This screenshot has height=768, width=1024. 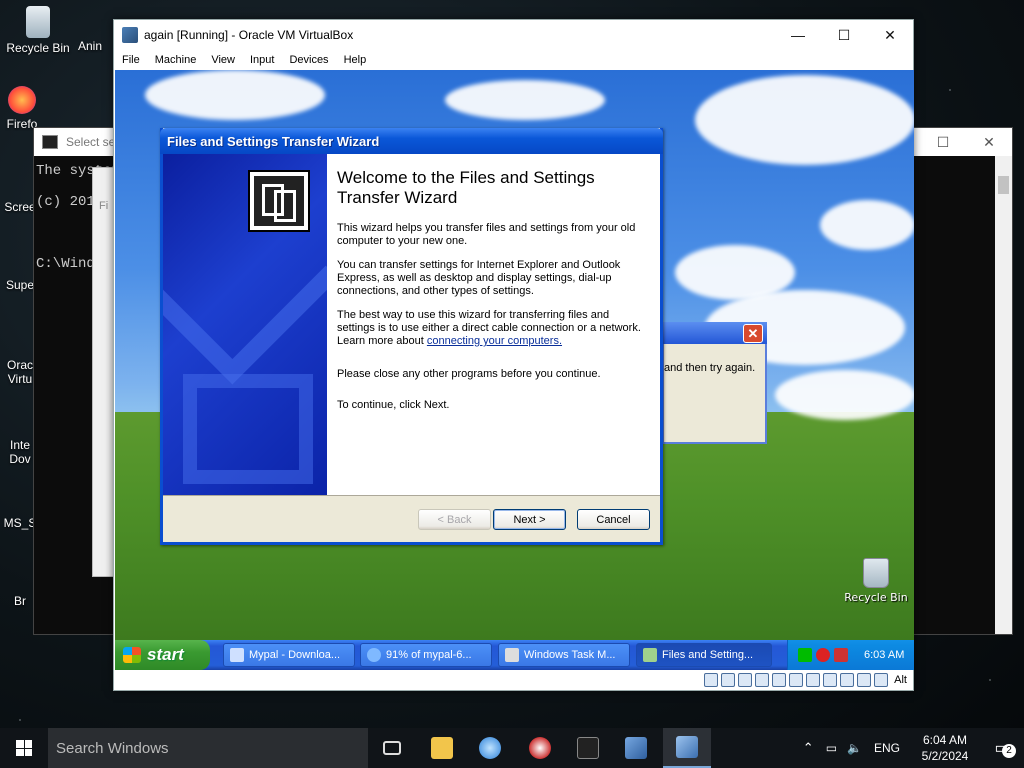 I want to click on minimize-icon: —, so click(x=798, y=35).